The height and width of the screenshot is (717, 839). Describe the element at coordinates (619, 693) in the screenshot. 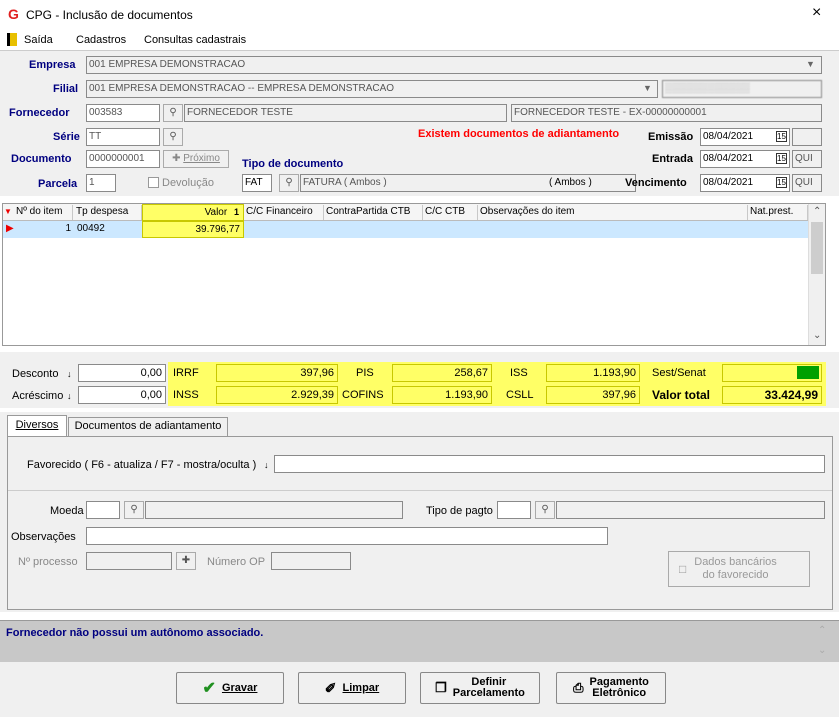

I see `pagamento-line2: Eletrônico` at that location.